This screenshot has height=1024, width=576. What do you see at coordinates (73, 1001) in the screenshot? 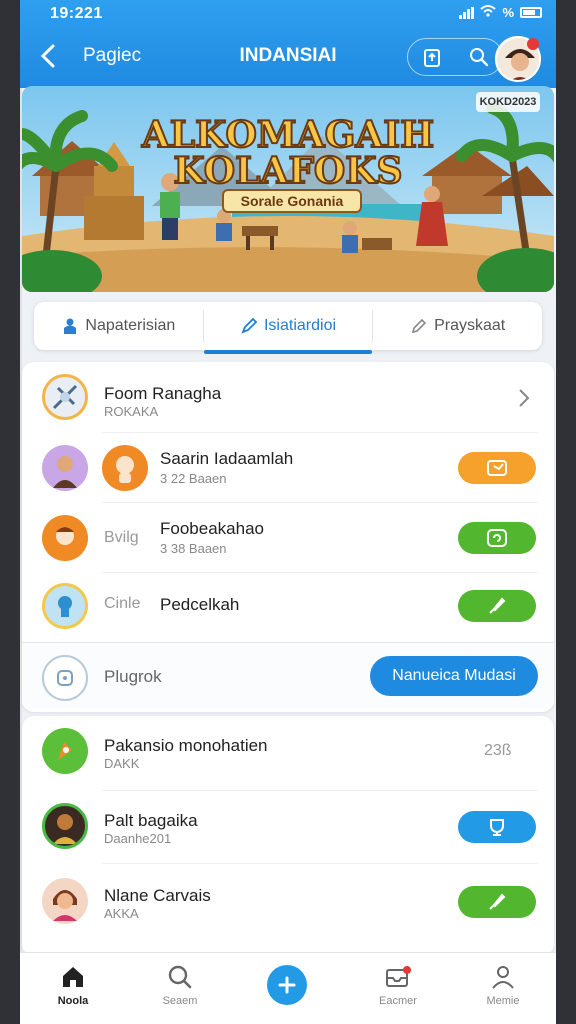
I see `nav-label: Noola` at bounding box center [73, 1001].